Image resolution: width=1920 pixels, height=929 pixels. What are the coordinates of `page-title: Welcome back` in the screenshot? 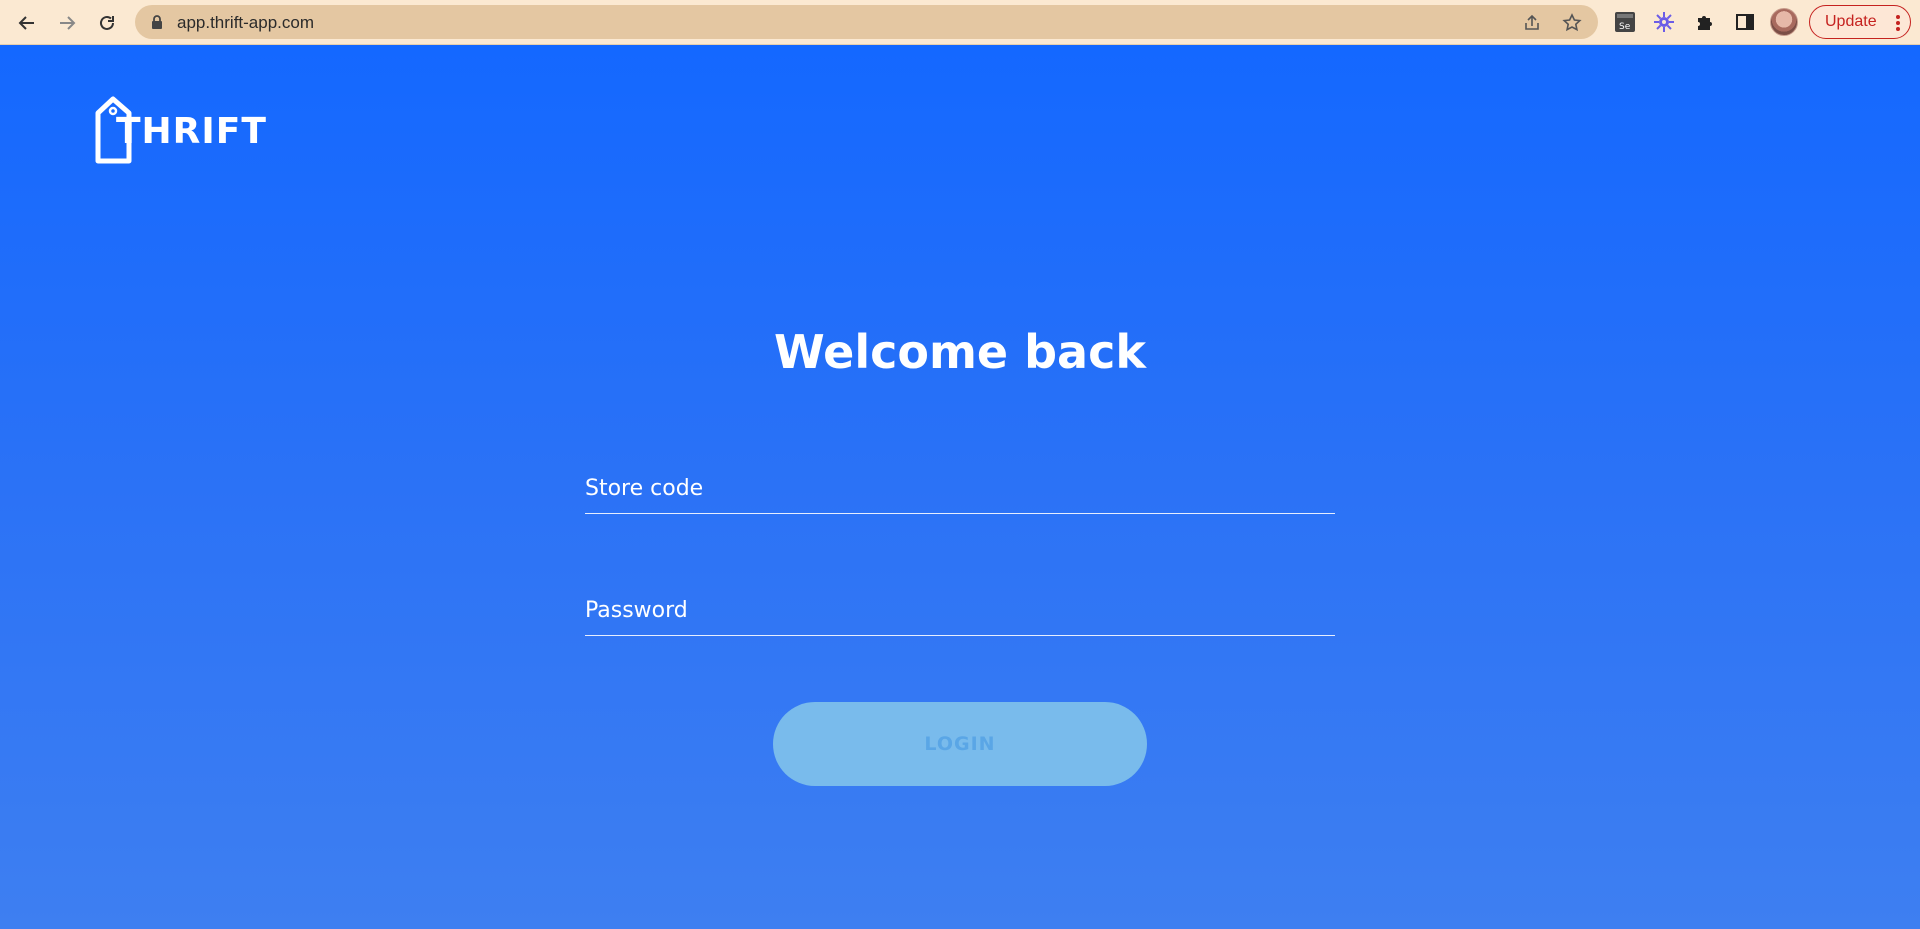 It's located at (960, 352).